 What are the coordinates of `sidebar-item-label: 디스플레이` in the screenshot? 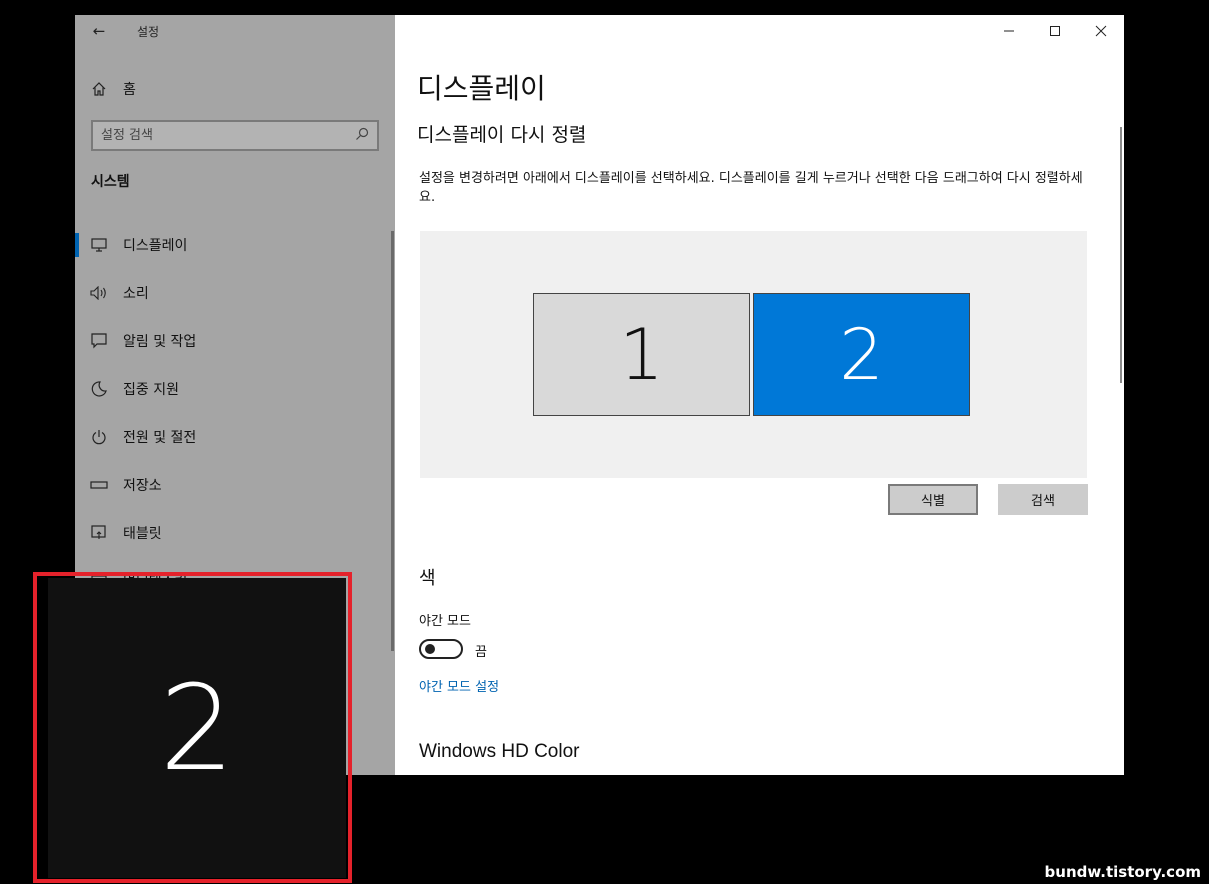 It's located at (155, 246).